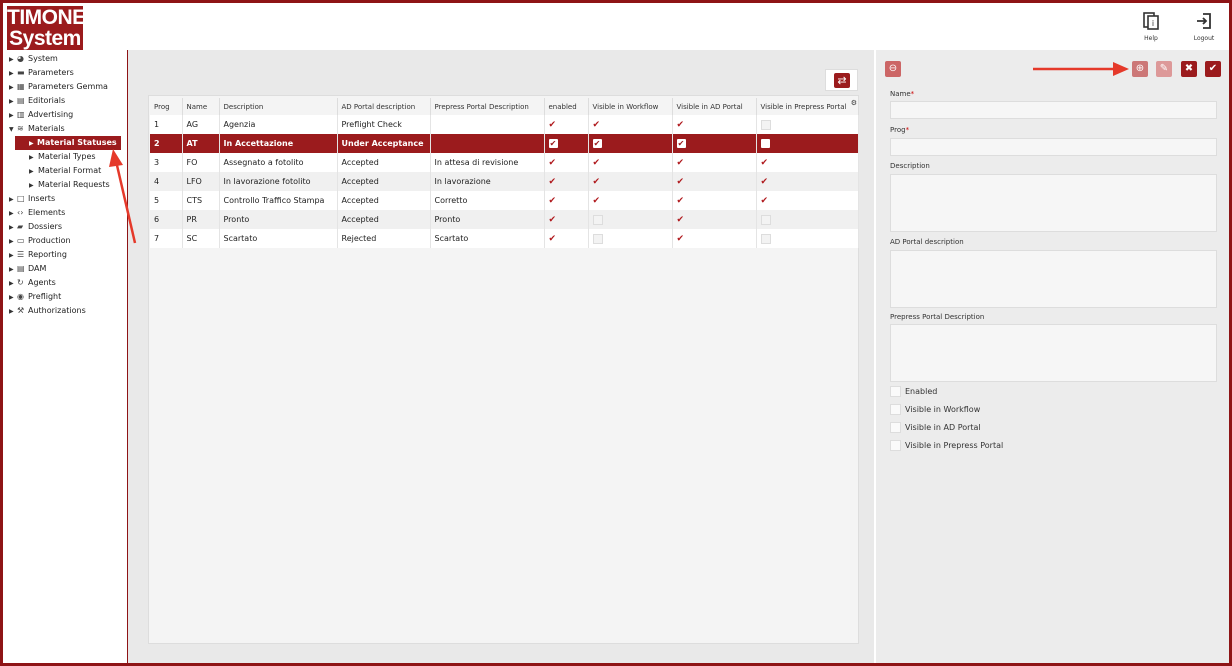 Image resolution: width=1232 pixels, height=666 pixels. What do you see at coordinates (65, 255) in the screenshot?
I see `sidebar-item-reporting: ▶ ☰ Reporting` at bounding box center [65, 255].